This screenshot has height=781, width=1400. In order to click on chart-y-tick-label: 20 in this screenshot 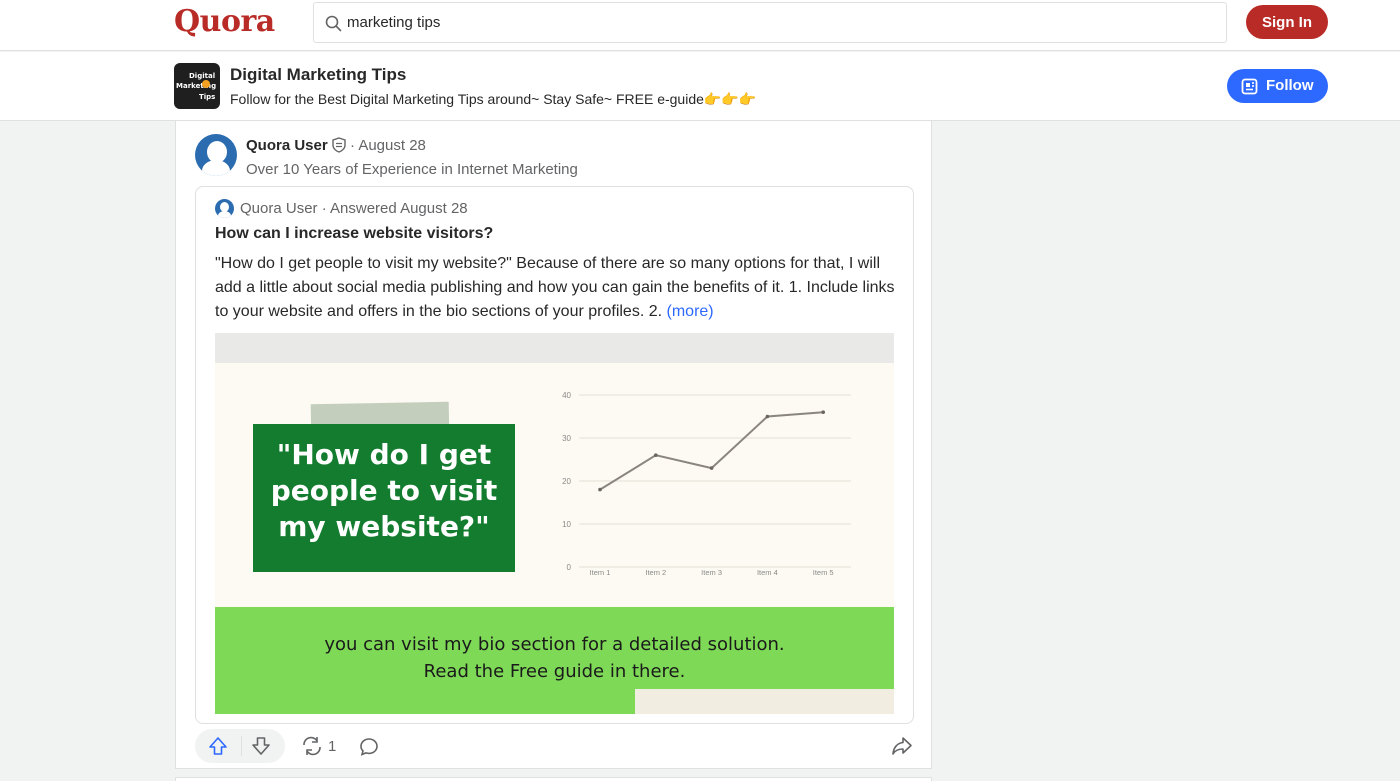, I will do `click(566, 481)`.